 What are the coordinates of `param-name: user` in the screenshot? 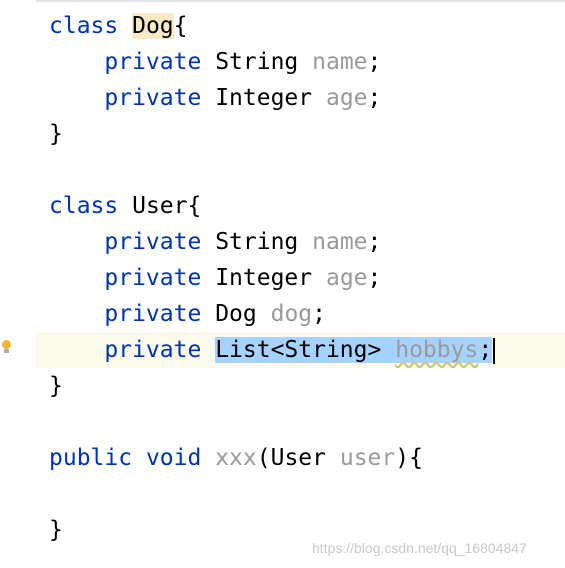 It's located at (367, 458).